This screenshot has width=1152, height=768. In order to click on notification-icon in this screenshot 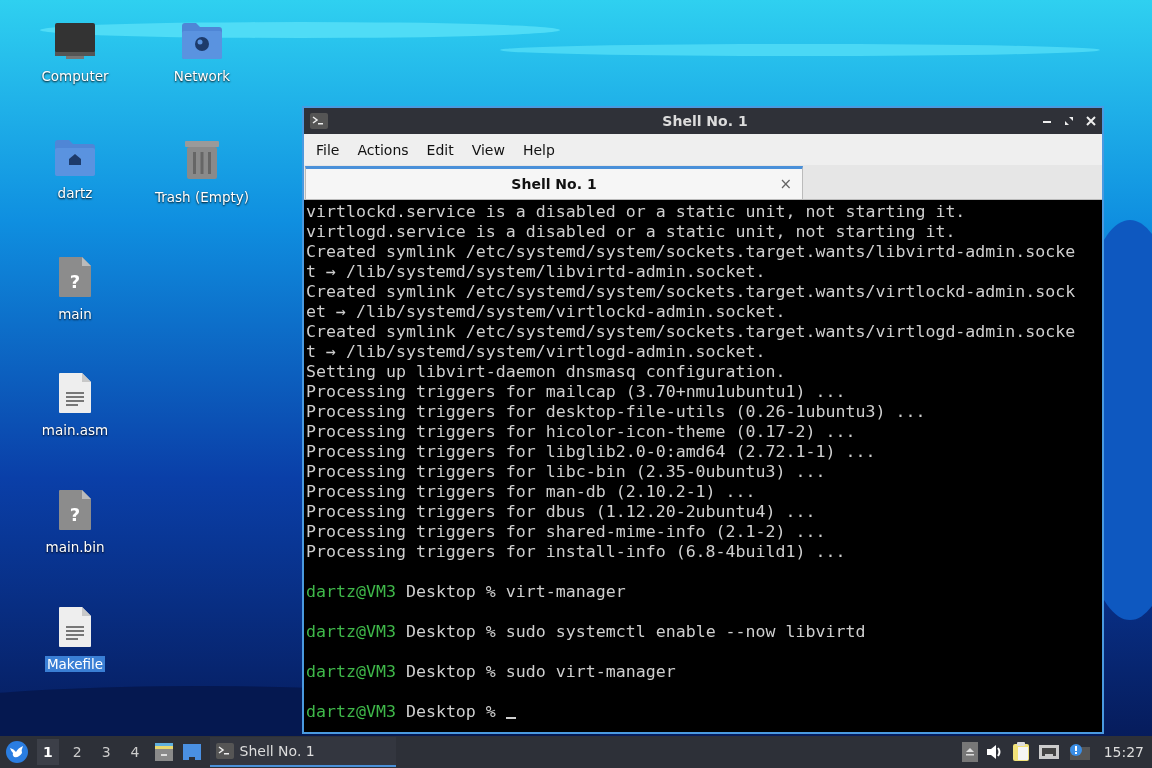, I will do `click(1078, 752)`.